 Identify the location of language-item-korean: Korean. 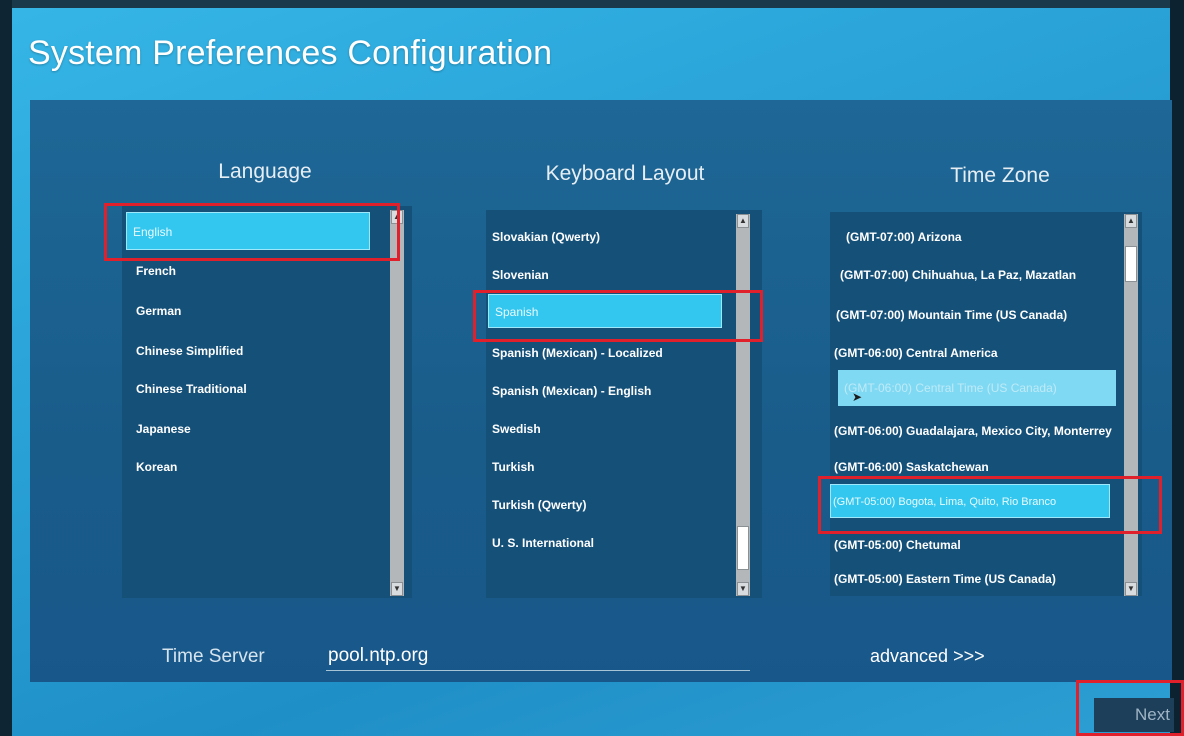
(156, 467).